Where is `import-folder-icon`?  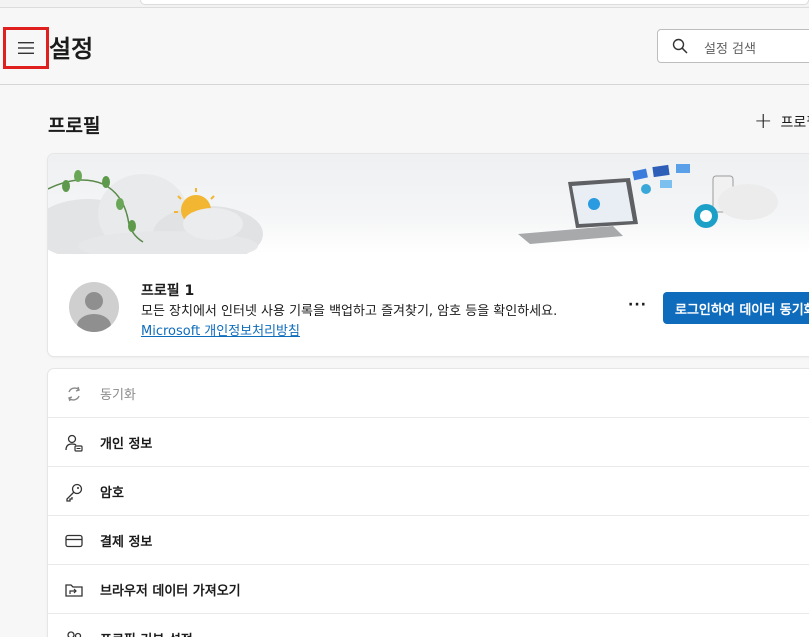
import-folder-icon is located at coordinates (74, 590).